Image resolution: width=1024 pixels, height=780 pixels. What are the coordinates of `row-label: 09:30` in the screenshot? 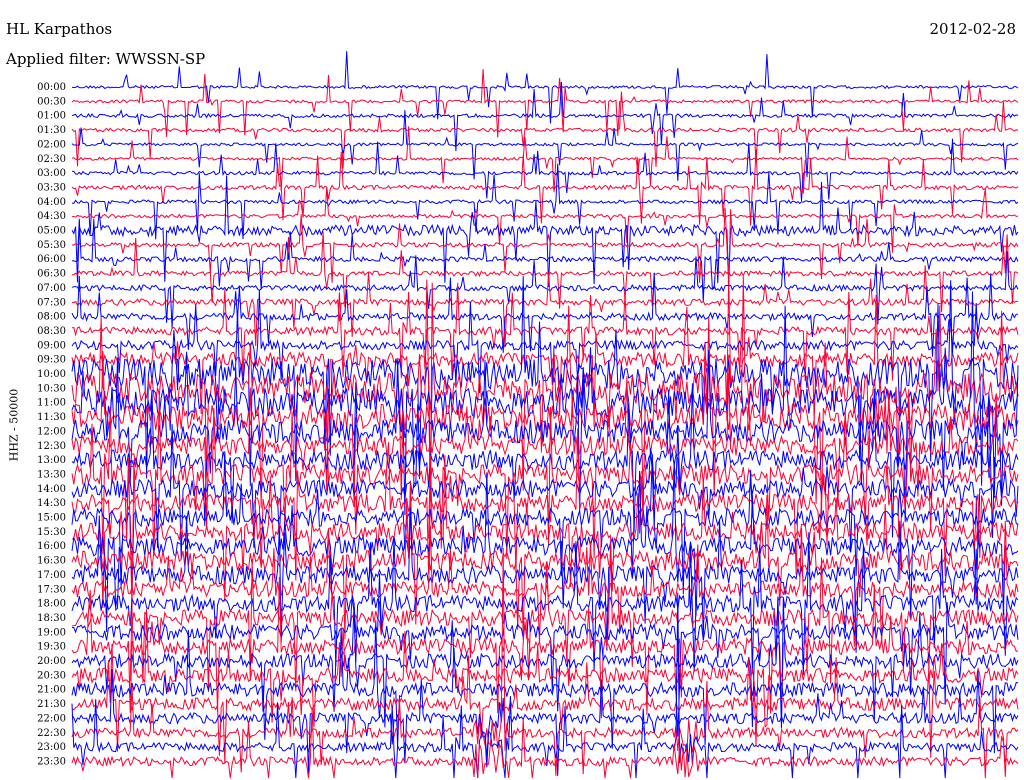 It's located at (51, 360).